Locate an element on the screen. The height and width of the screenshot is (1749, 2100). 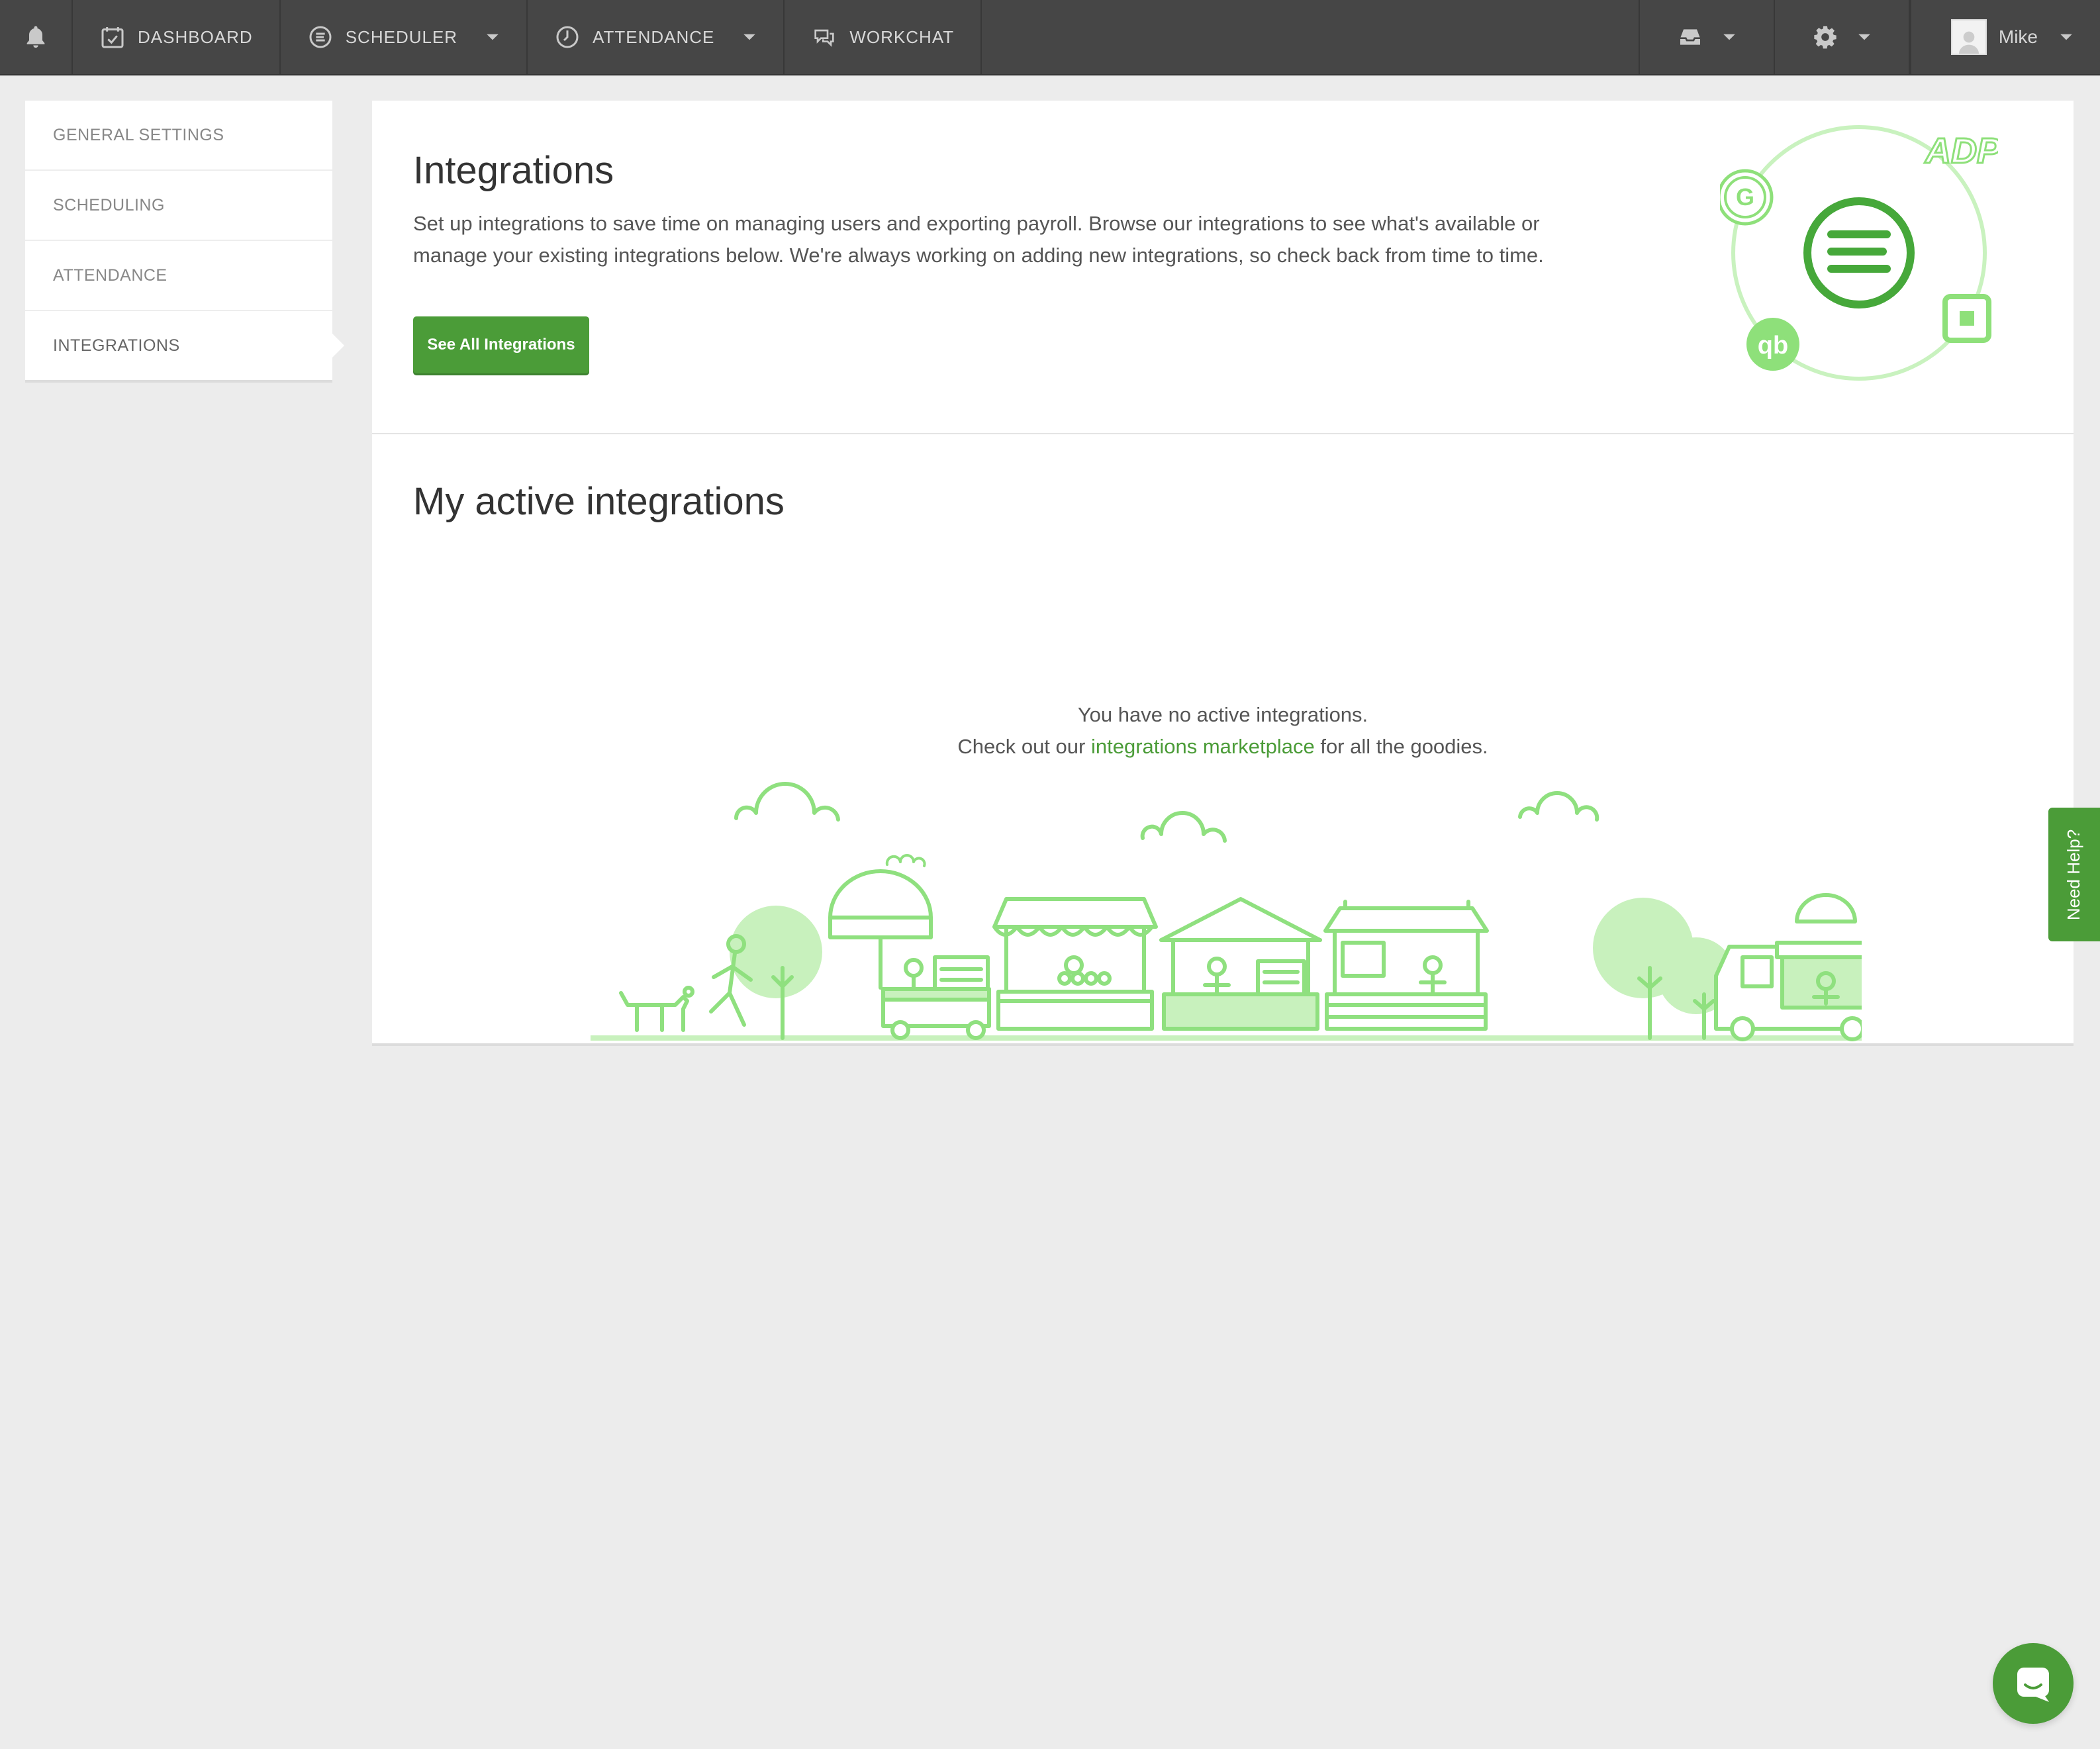
avatar is located at coordinates (1969, 37).